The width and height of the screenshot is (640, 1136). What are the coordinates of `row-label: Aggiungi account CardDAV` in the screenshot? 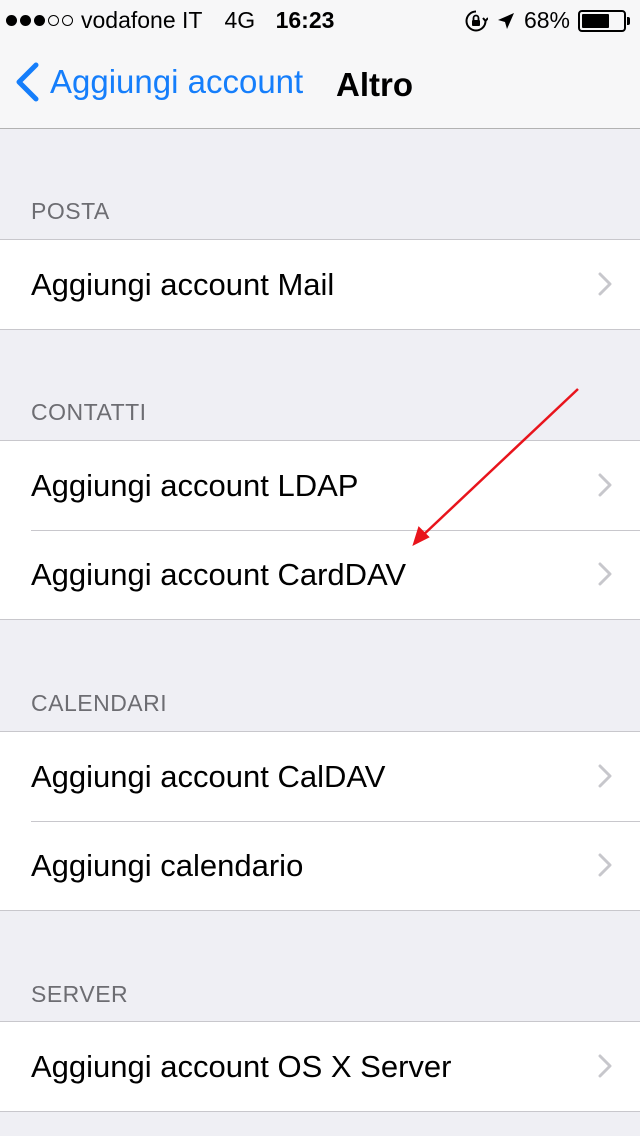 It's located at (219, 574).